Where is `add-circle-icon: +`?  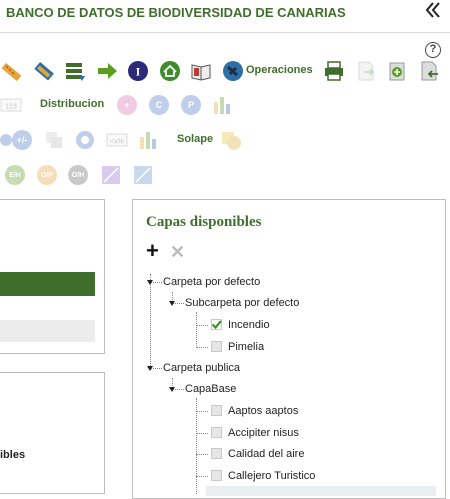 add-circle-icon: + is located at coordinates (127, 105).